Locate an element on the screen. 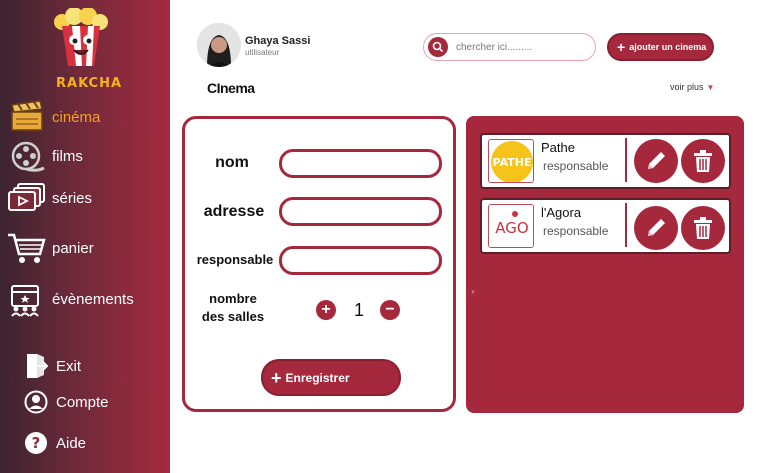 The height and width of the screenshot is (473, 759). search-button is located at coordinates (438, 47).